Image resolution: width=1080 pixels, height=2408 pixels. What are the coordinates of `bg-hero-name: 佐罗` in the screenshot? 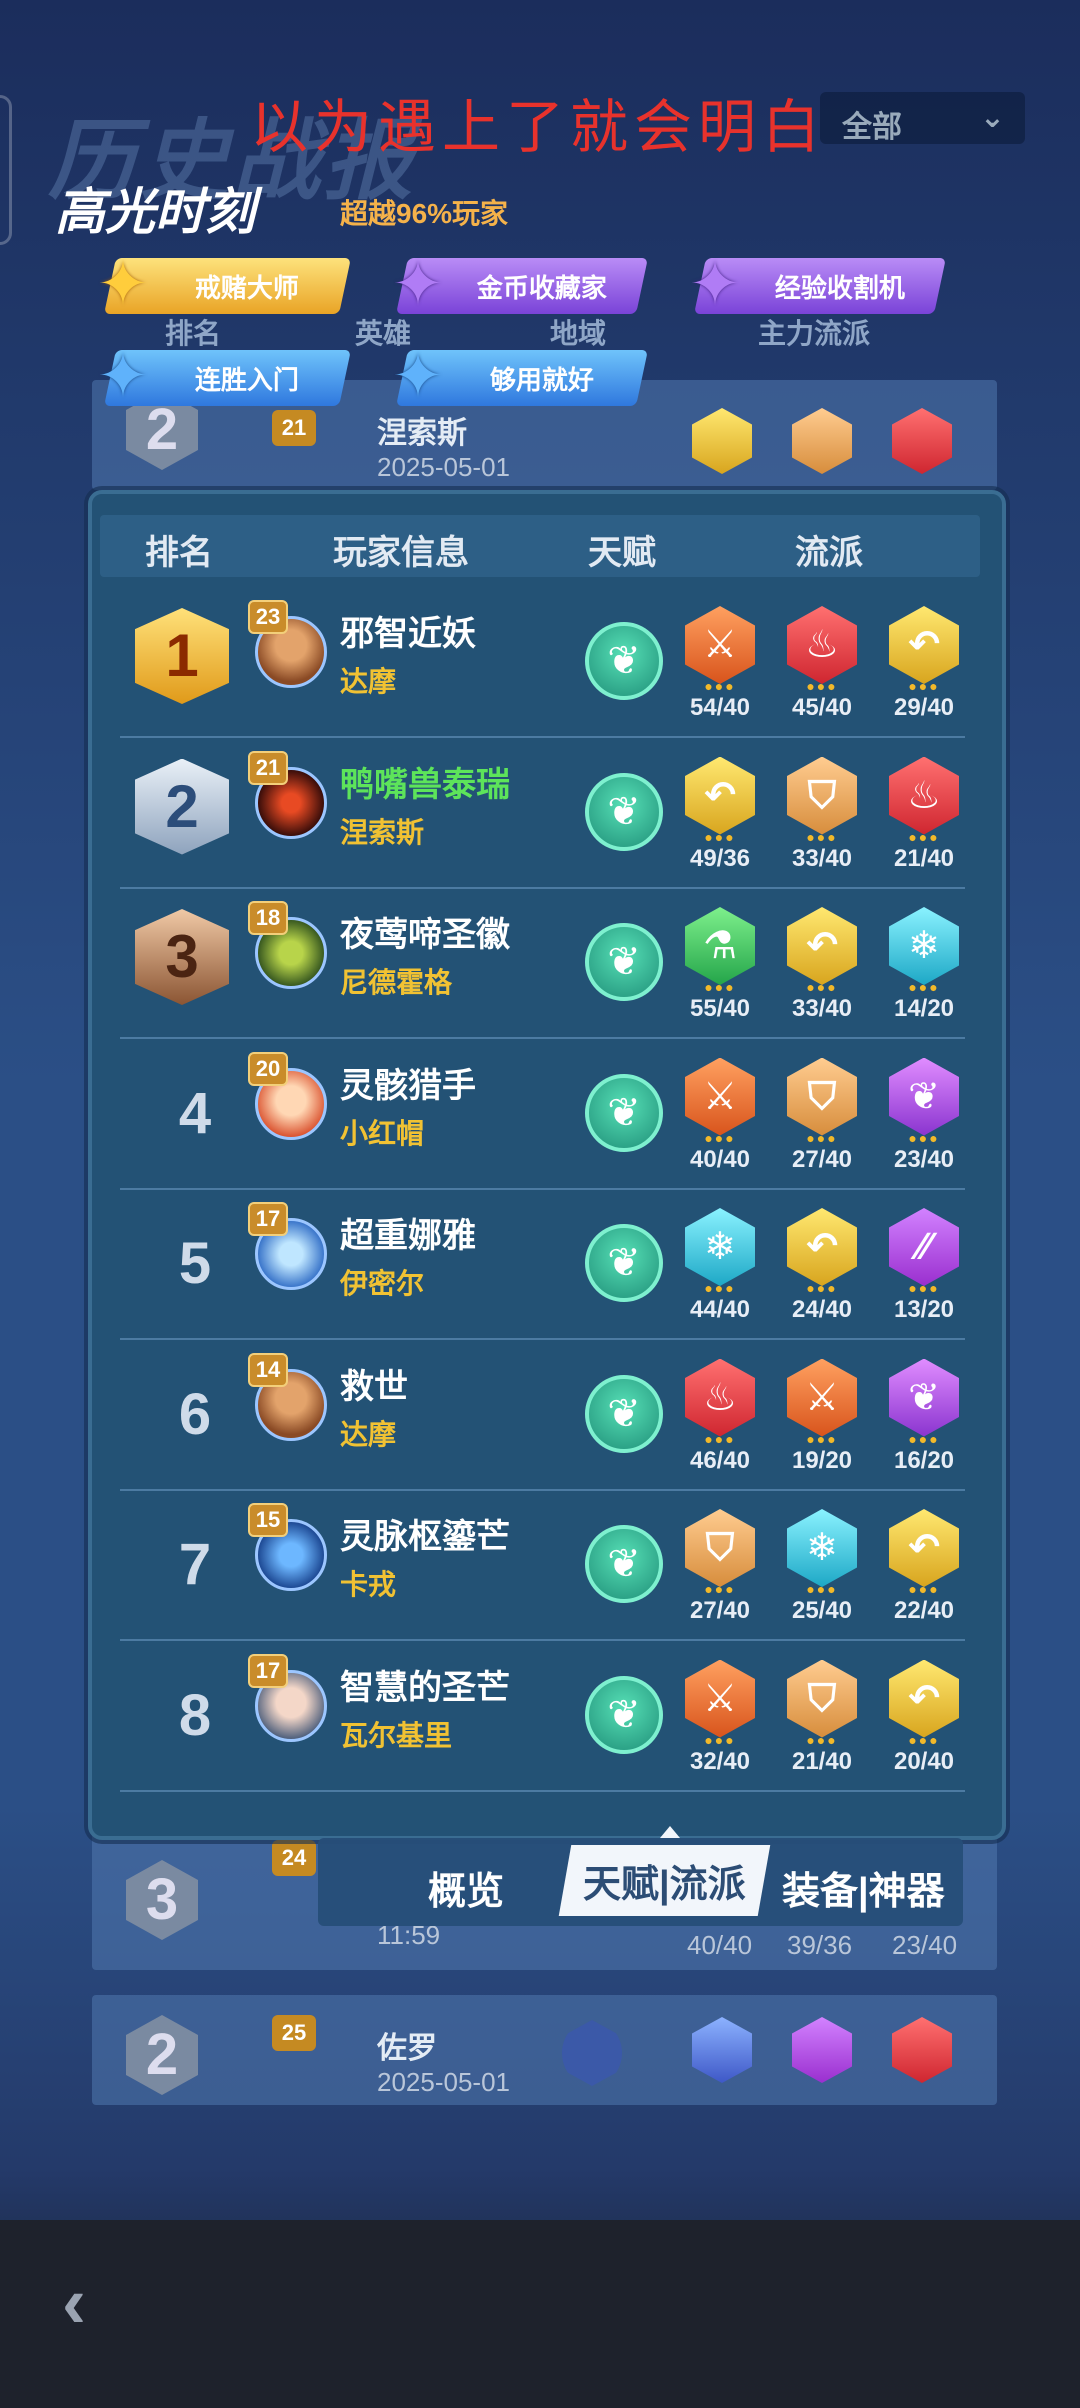 It's located at (407, 2048).